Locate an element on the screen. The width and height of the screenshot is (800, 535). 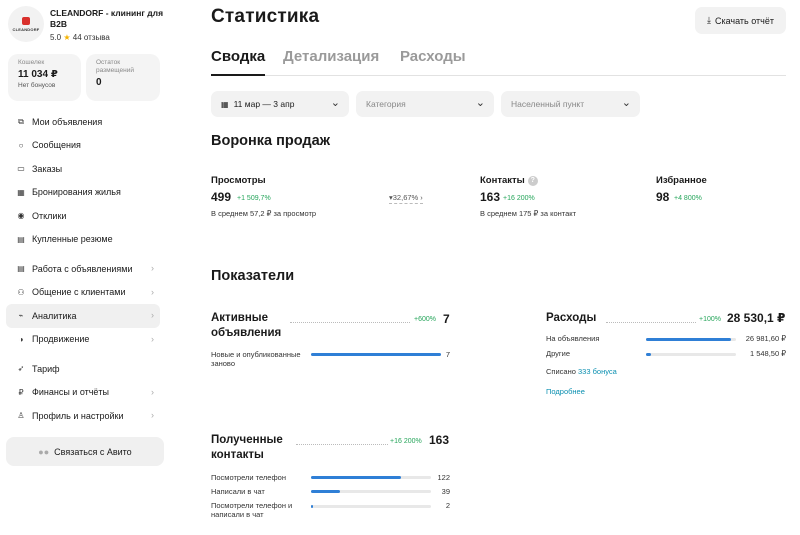
contacts-both-label: Посмотрели телефон и написали в чат is located at coordinates (252, 510).